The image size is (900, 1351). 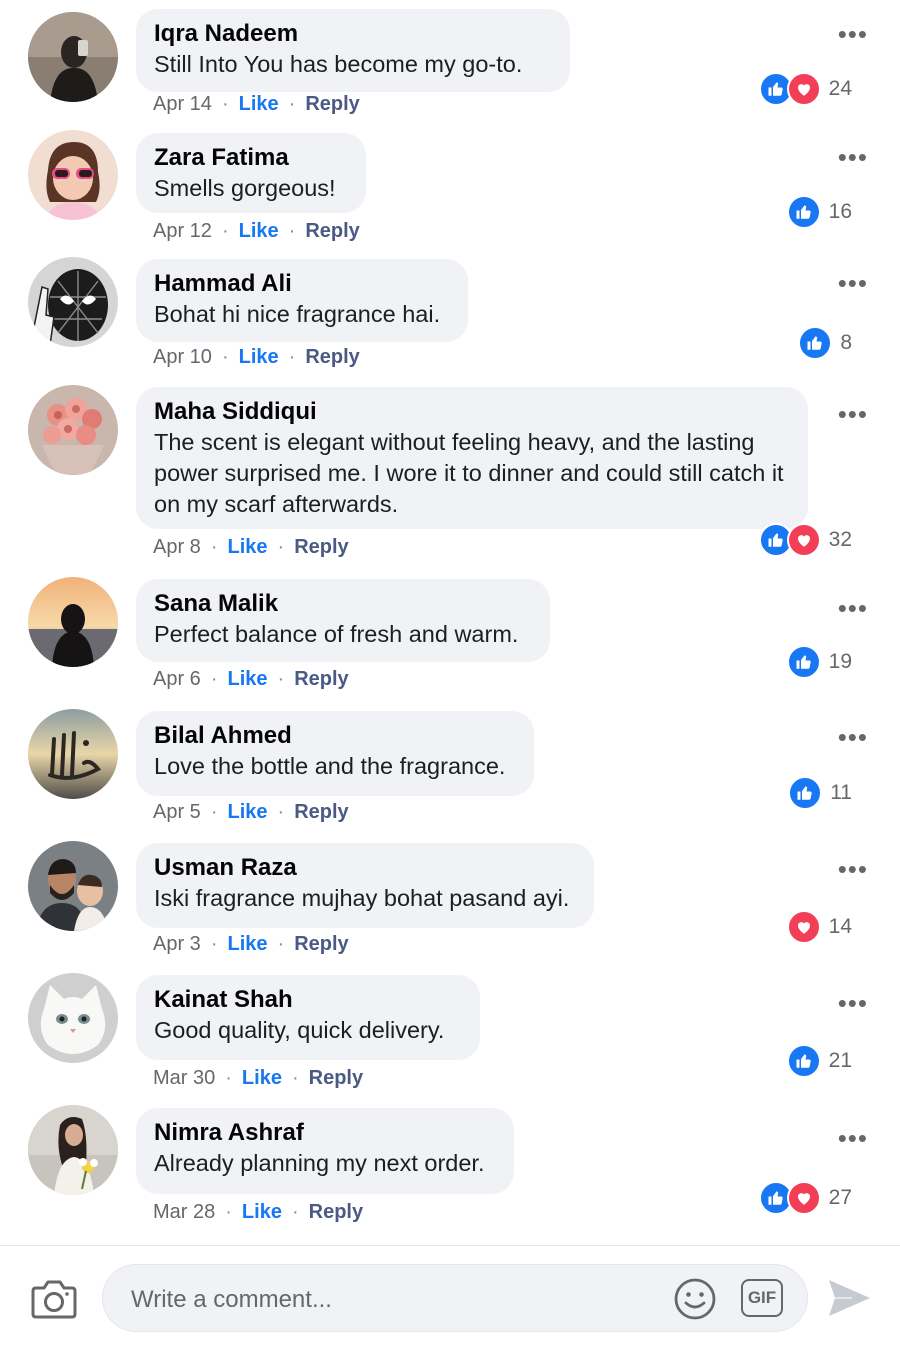 I want to click on comment-author: Kainat Shah, so click(x=308, y=1000).